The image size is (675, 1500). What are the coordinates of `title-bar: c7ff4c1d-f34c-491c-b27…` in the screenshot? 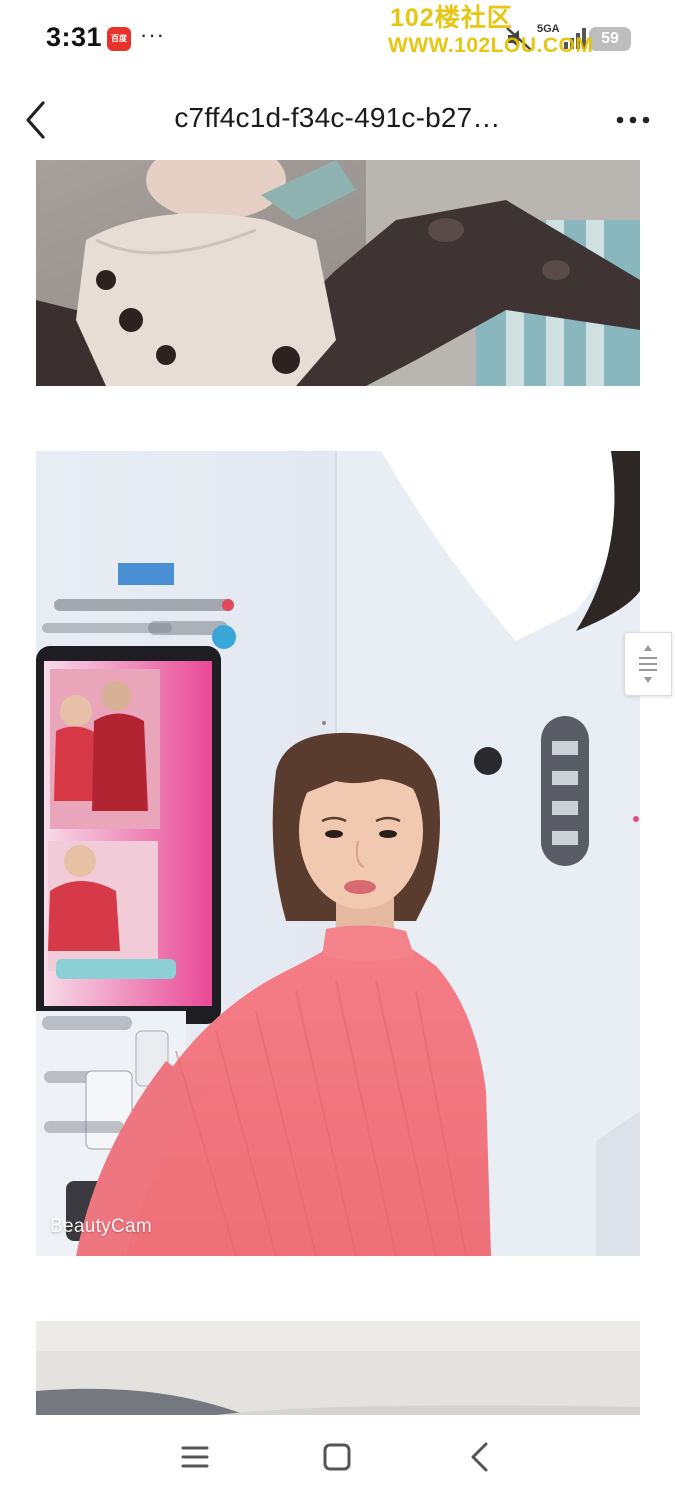 It's located at (337, 120).